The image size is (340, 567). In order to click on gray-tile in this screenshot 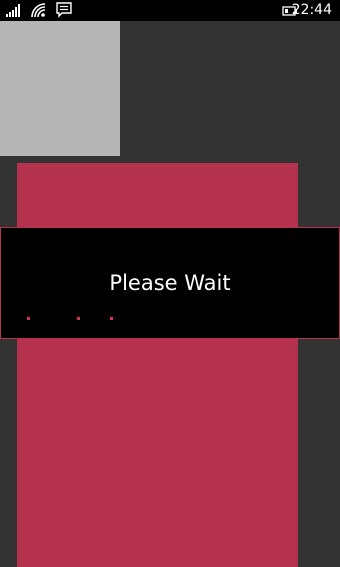, I will do `click(60, 88)`.